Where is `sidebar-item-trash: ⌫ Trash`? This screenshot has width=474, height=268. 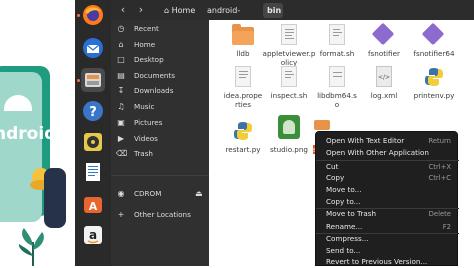 sidebar-item-trash: ⌫ Trash is located at coordinates (160, 154).